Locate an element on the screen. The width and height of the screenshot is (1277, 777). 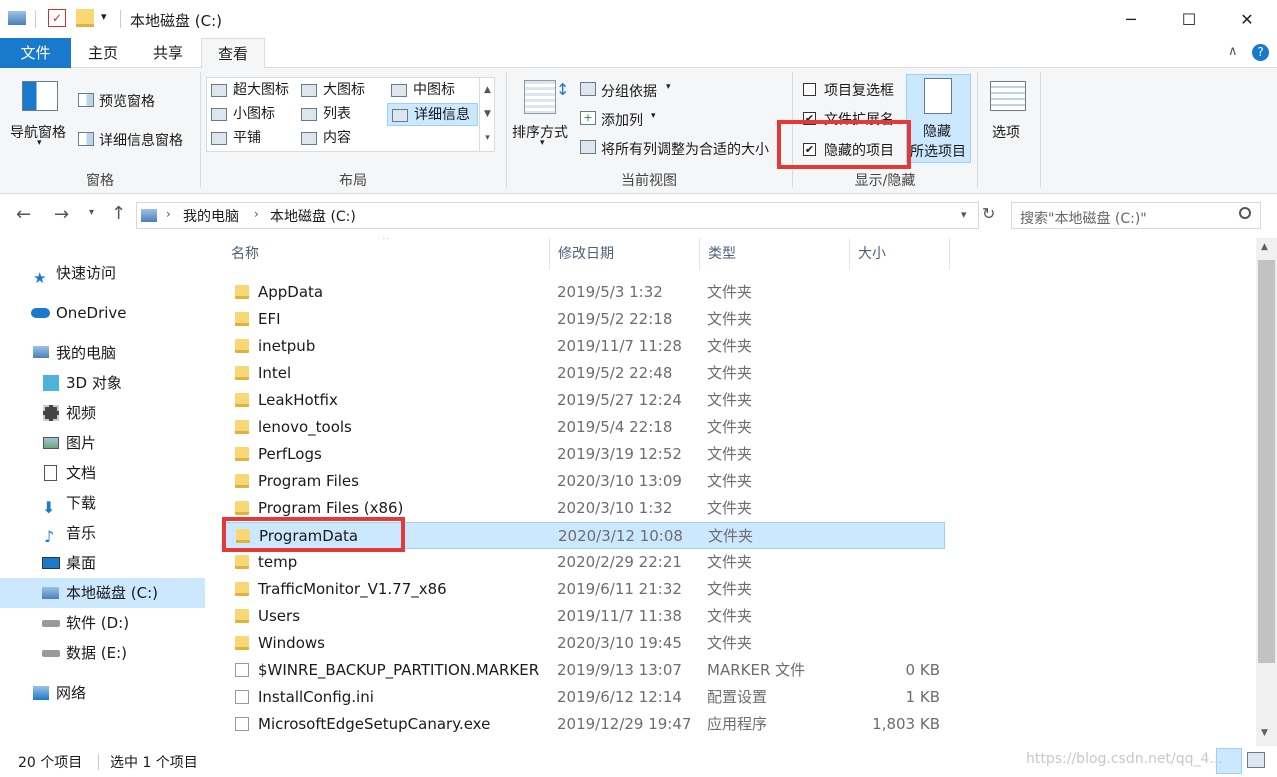
table-row: lenovo_tools 2019/5/4 22:18 文件夹 is located at coordinates (584, 427).